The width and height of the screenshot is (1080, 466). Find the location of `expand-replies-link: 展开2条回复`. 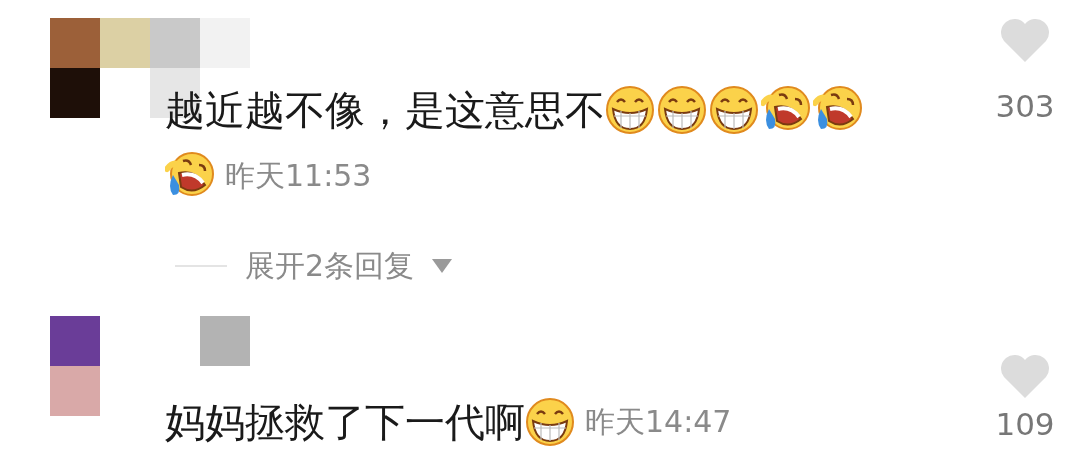

expand-replies-link: 展开2条回复 is located at coordinates (330, 266).